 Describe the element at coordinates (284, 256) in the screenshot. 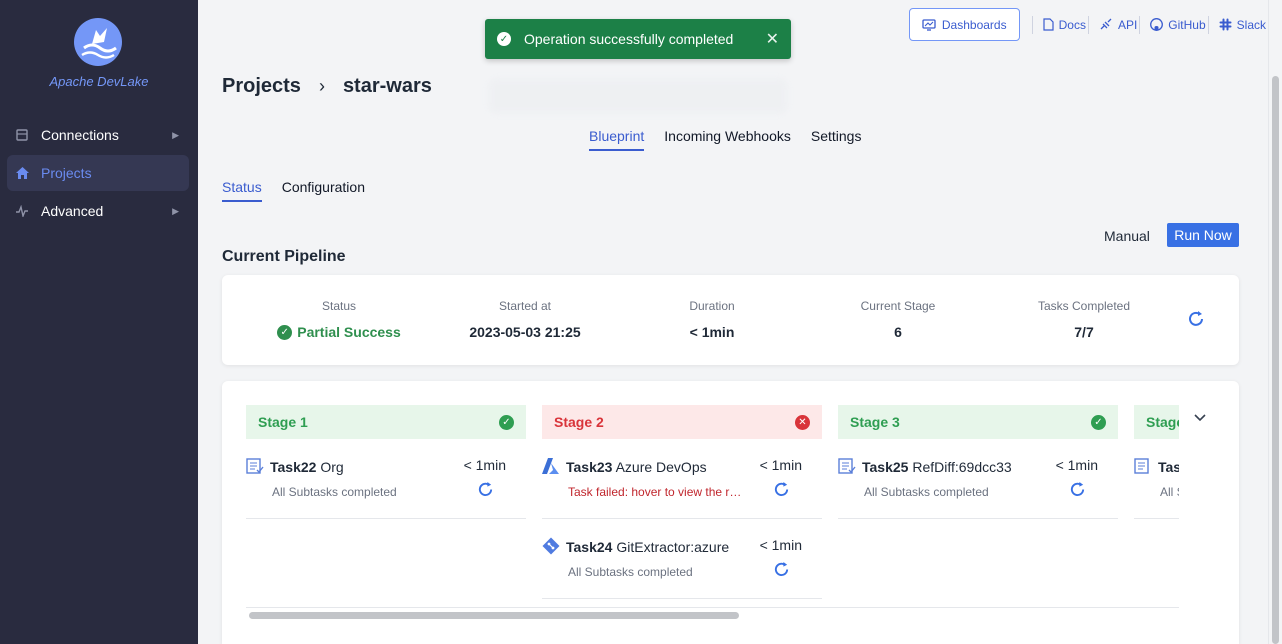

I see `current-pipeline-title: Current Pipeline` at that location.